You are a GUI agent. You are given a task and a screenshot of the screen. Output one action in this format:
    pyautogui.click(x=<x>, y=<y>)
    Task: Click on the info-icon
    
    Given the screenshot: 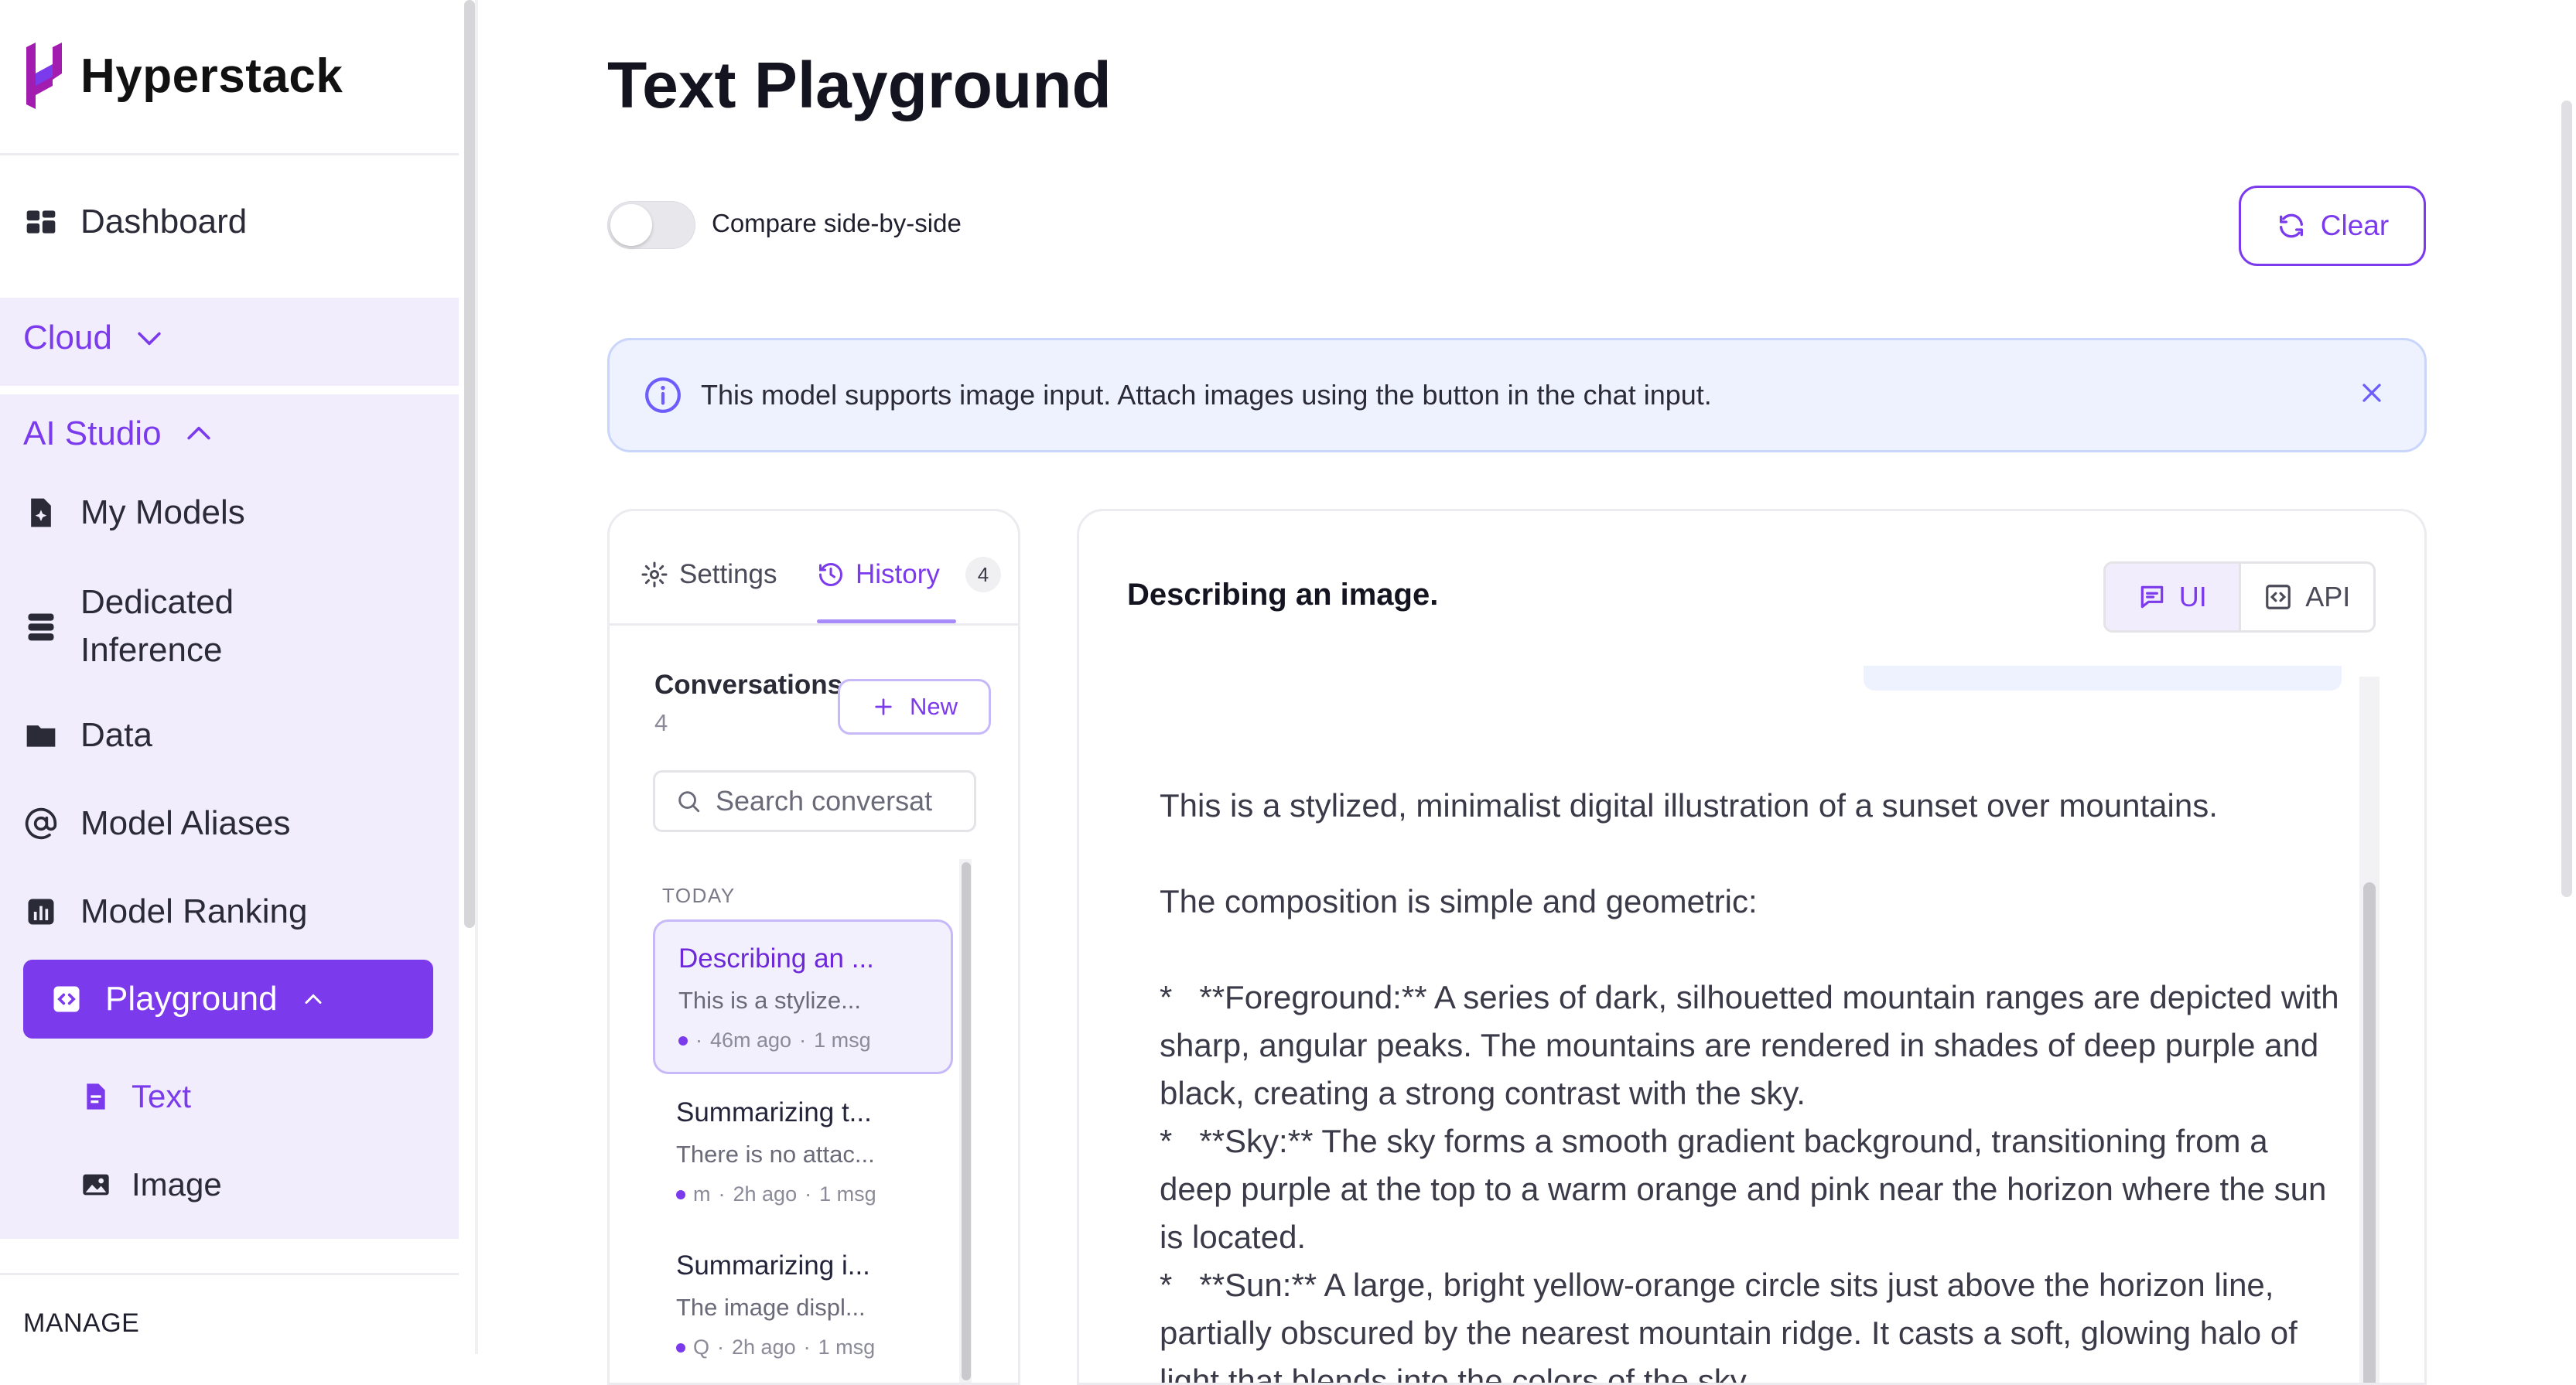 What is the action you would take?
    pyautogui.click(x=663, y=395)
    